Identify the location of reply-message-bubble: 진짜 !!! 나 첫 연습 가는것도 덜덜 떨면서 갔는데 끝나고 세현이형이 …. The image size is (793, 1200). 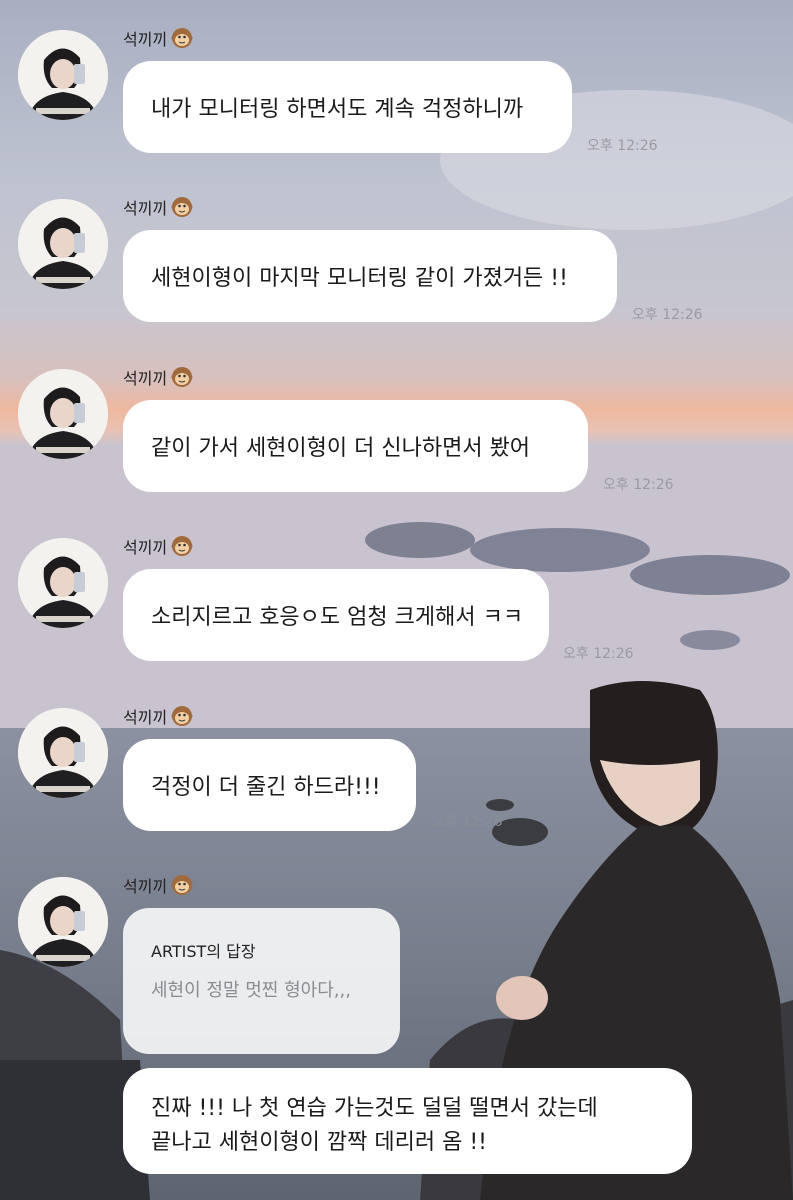
(407, 1121).